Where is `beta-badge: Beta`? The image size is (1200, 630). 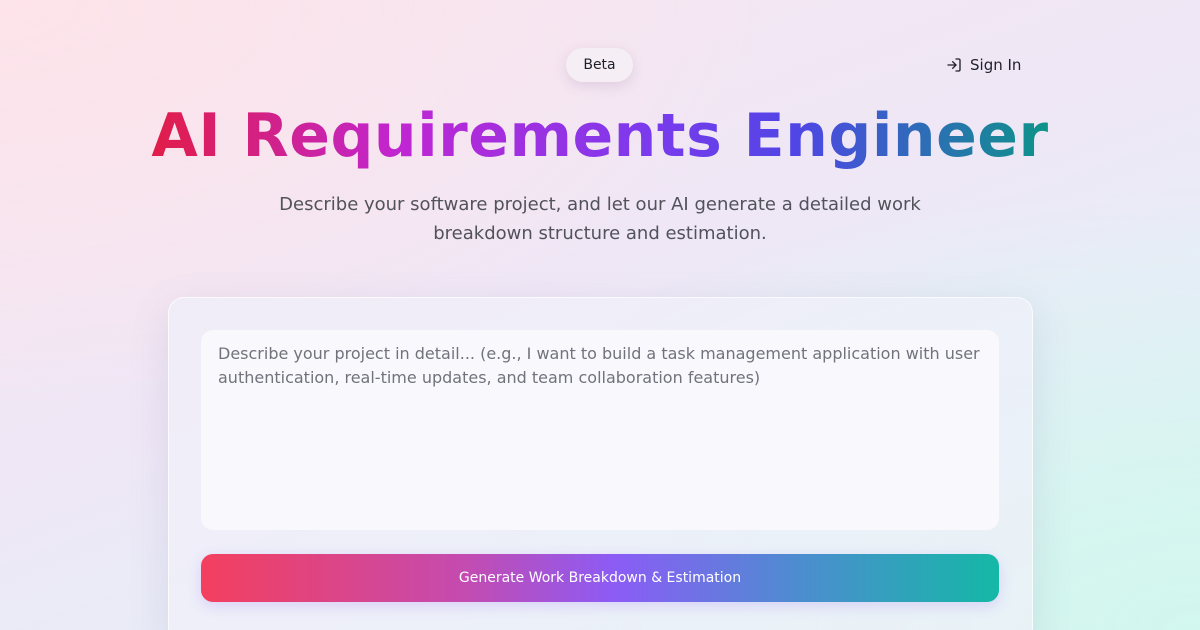
beta-badge: Beta is located at coordinates (599, 65).